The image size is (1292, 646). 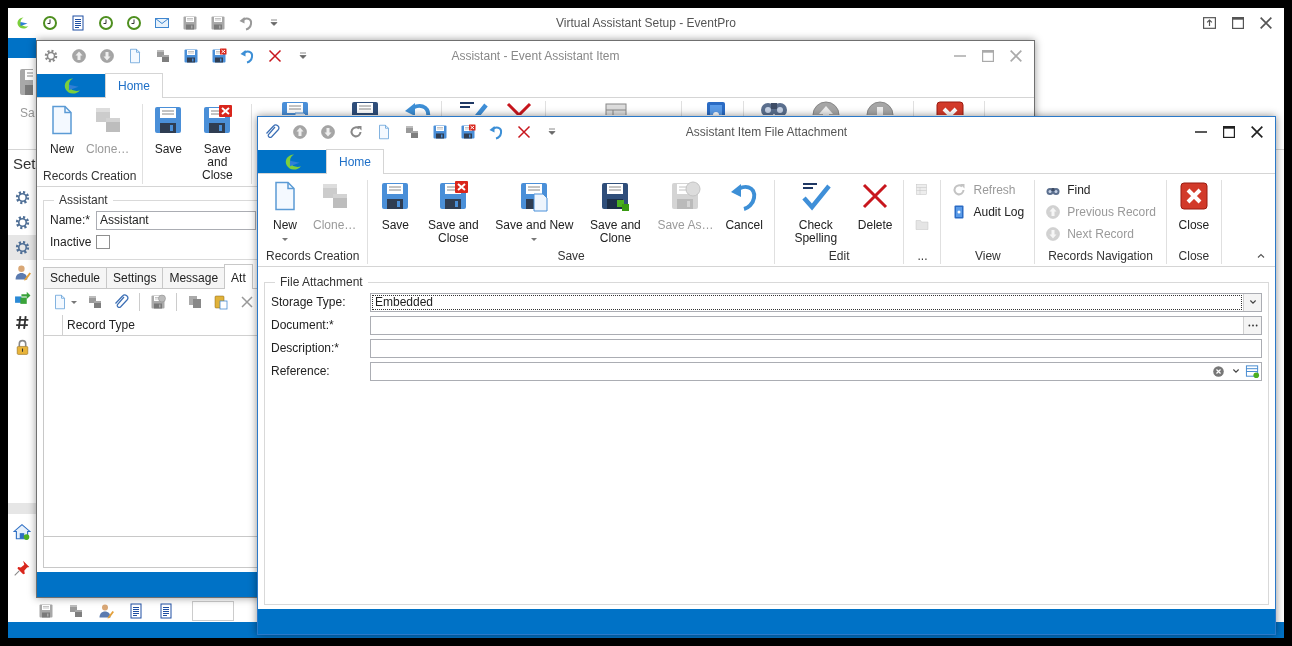 I want to click on pin-button, so click(x=22, y=568).